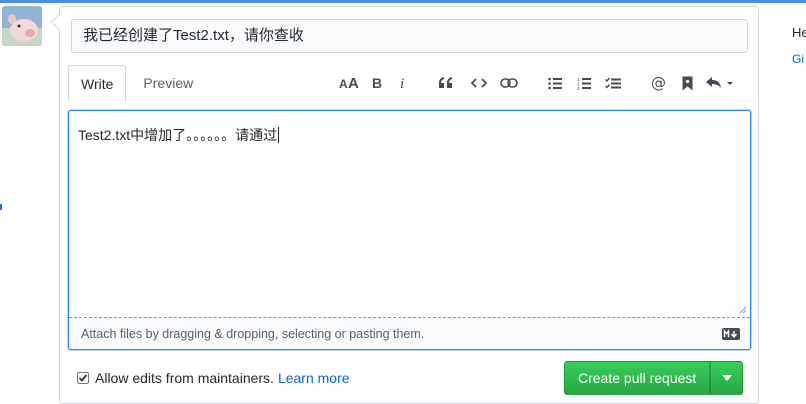 The image size is (806, 404). I want to click on bulleted-list-icon, so click(555, 83).